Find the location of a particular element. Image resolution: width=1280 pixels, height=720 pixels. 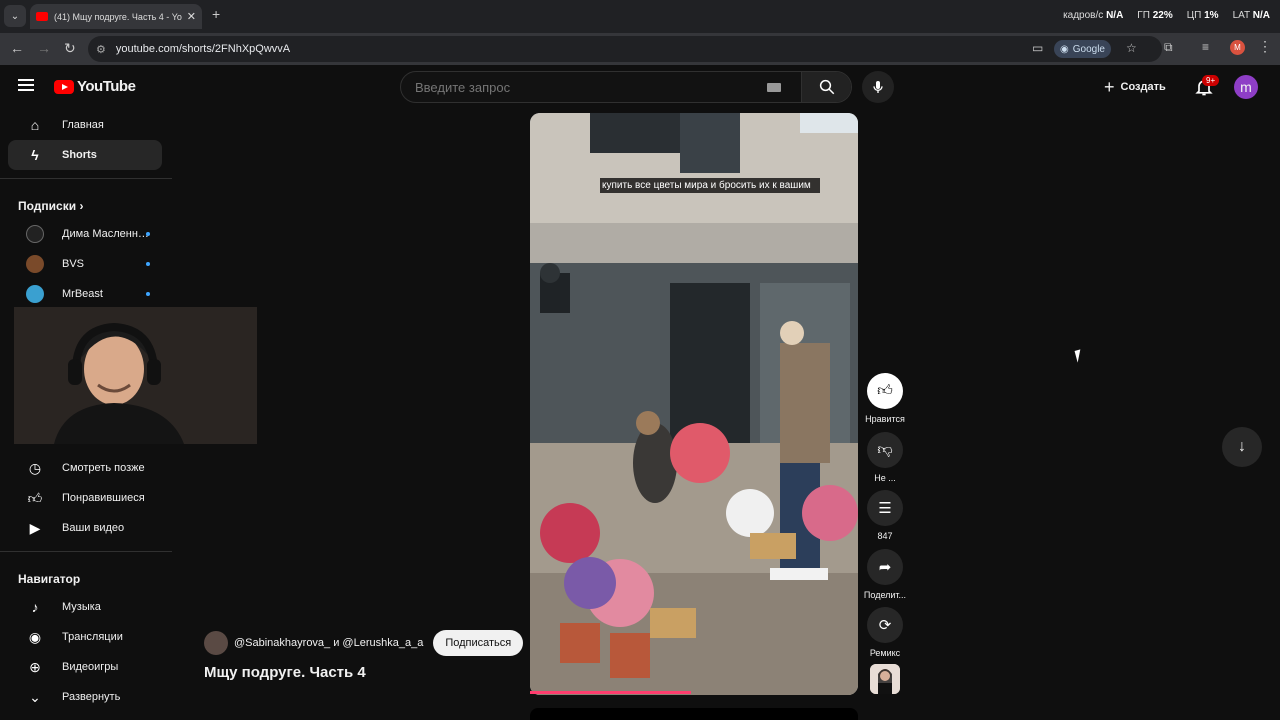

account-avatar: m is located at coordinates (1246, 87).